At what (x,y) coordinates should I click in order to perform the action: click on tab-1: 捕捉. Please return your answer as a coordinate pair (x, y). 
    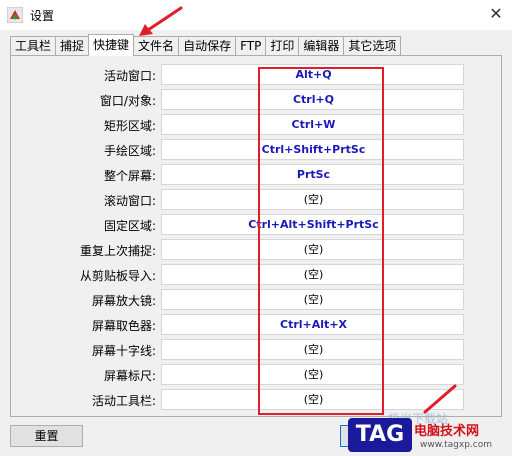
    Looking at the image, I should click on (72, 46).